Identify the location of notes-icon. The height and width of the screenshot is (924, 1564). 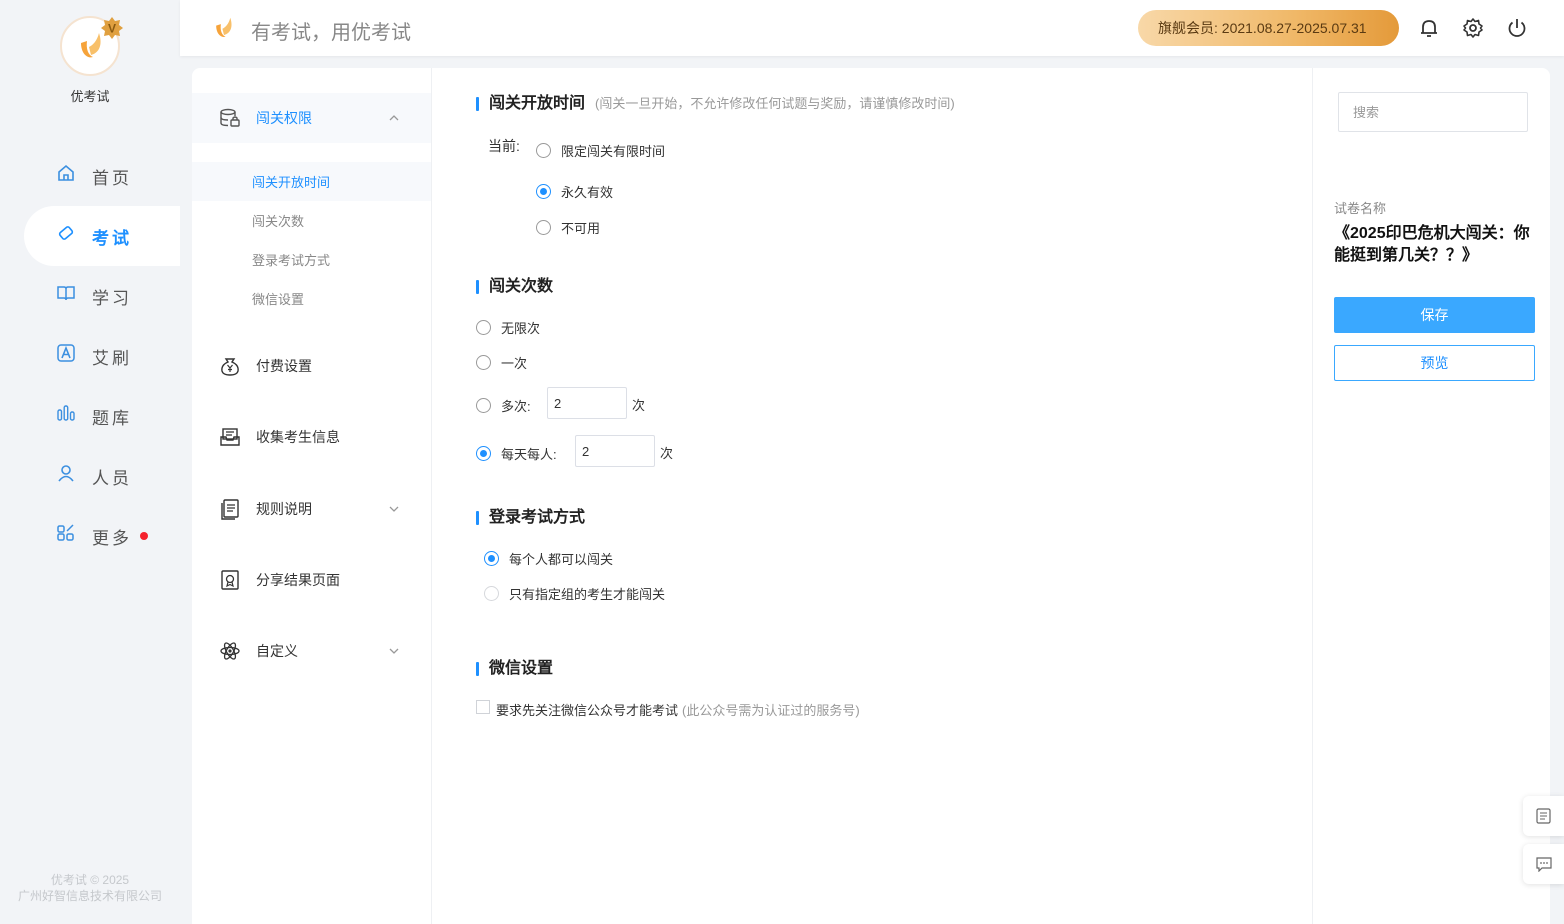
(1543, 816).